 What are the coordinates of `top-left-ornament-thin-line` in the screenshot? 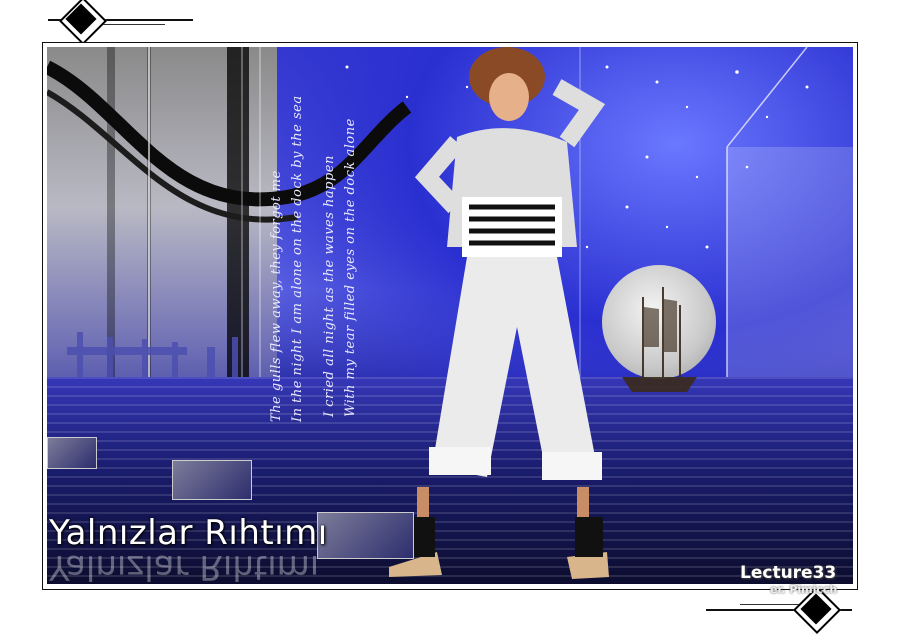 It's located at (130, 24).